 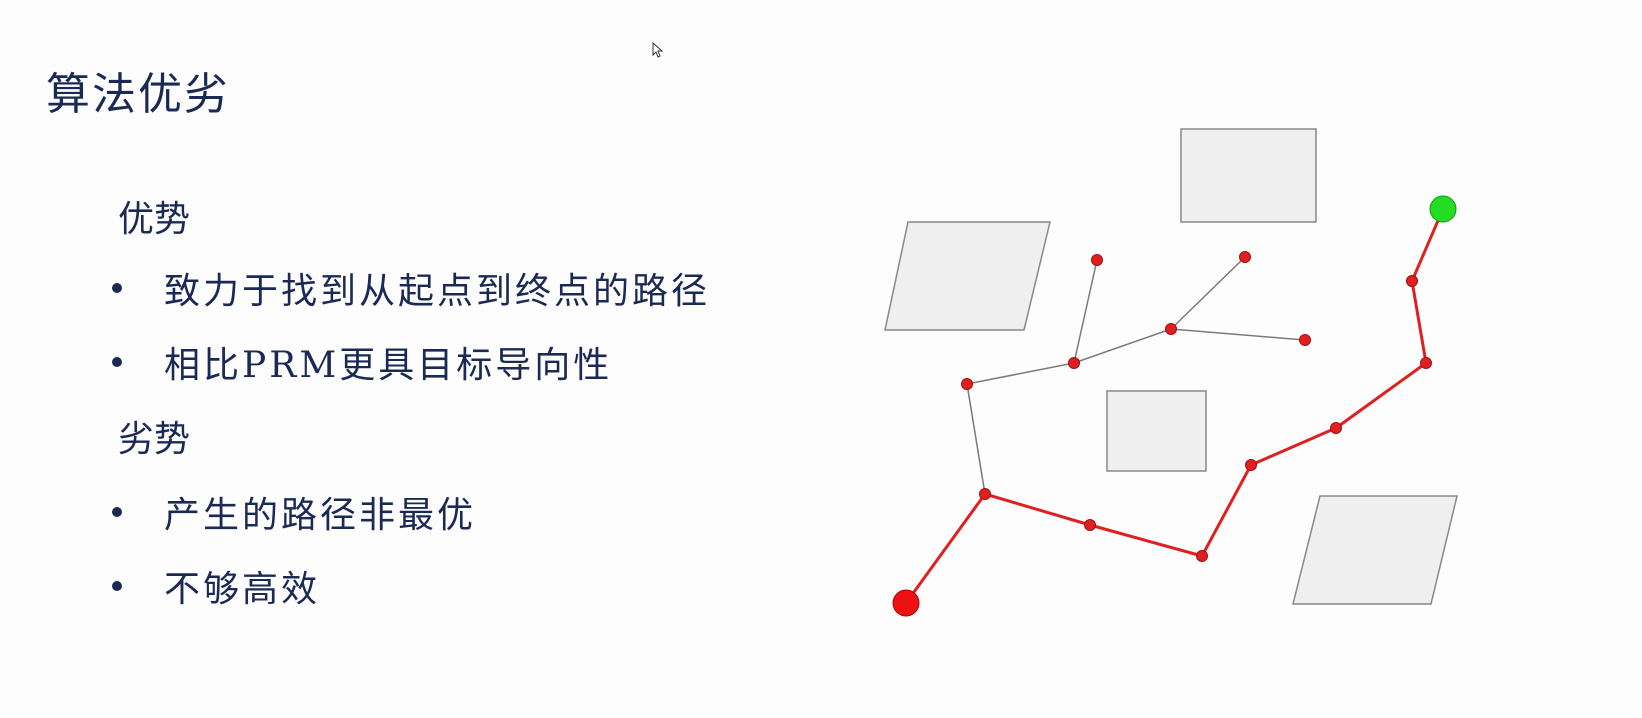 I want to click on start-node, so click(x=906, y=603).